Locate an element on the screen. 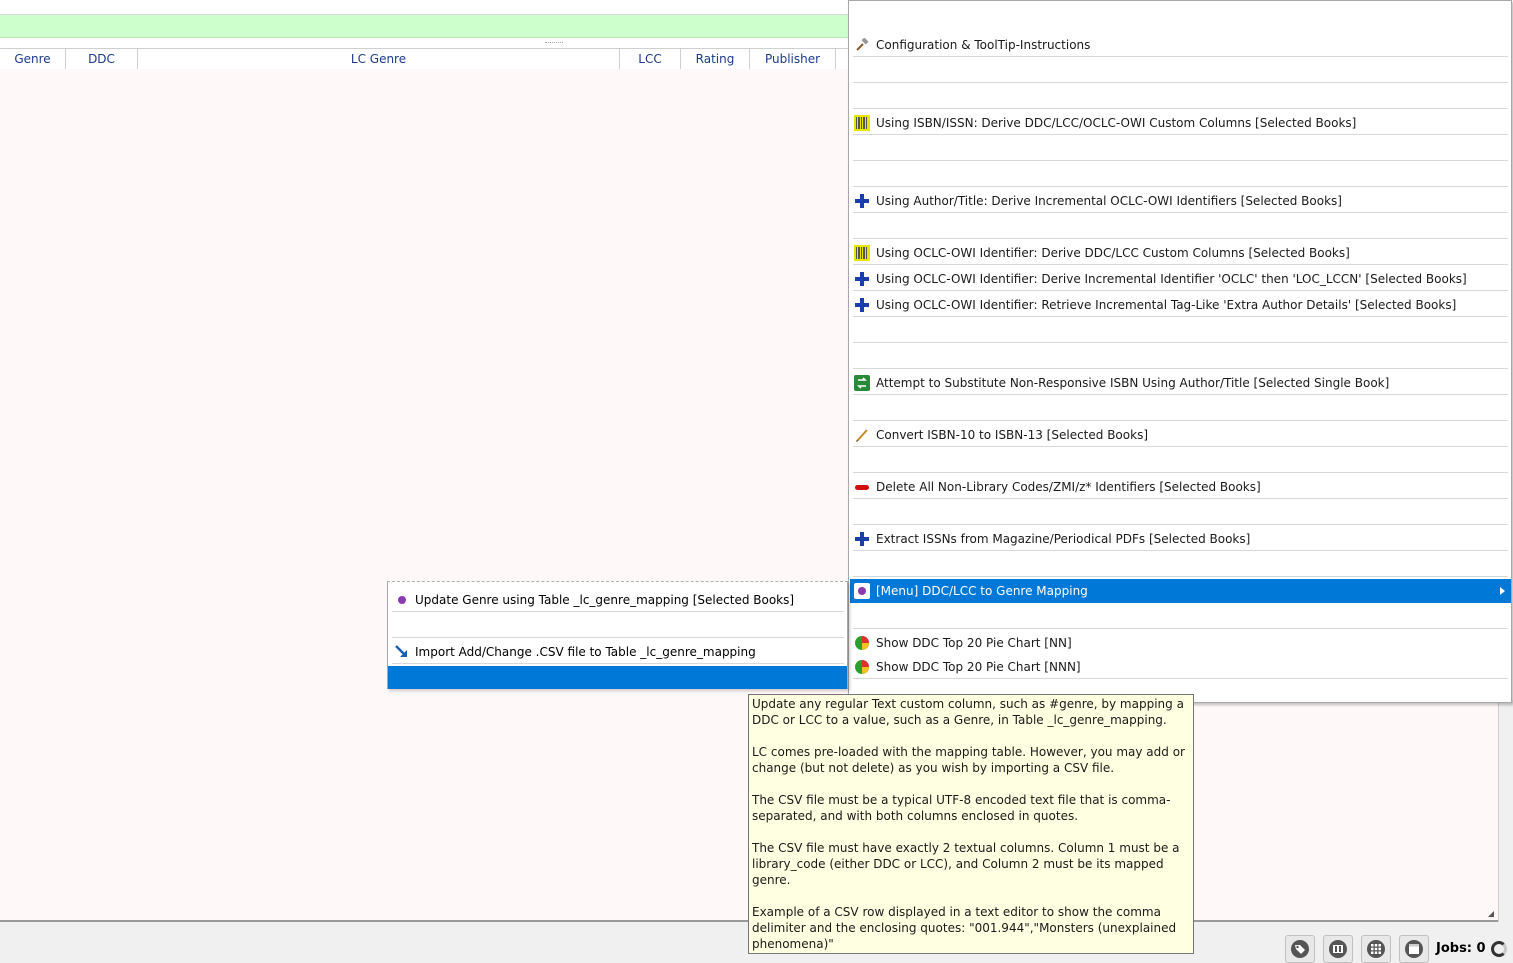 This screenshot has width=1513, height=963. book-details-button is located at coordinates (1338, 949).